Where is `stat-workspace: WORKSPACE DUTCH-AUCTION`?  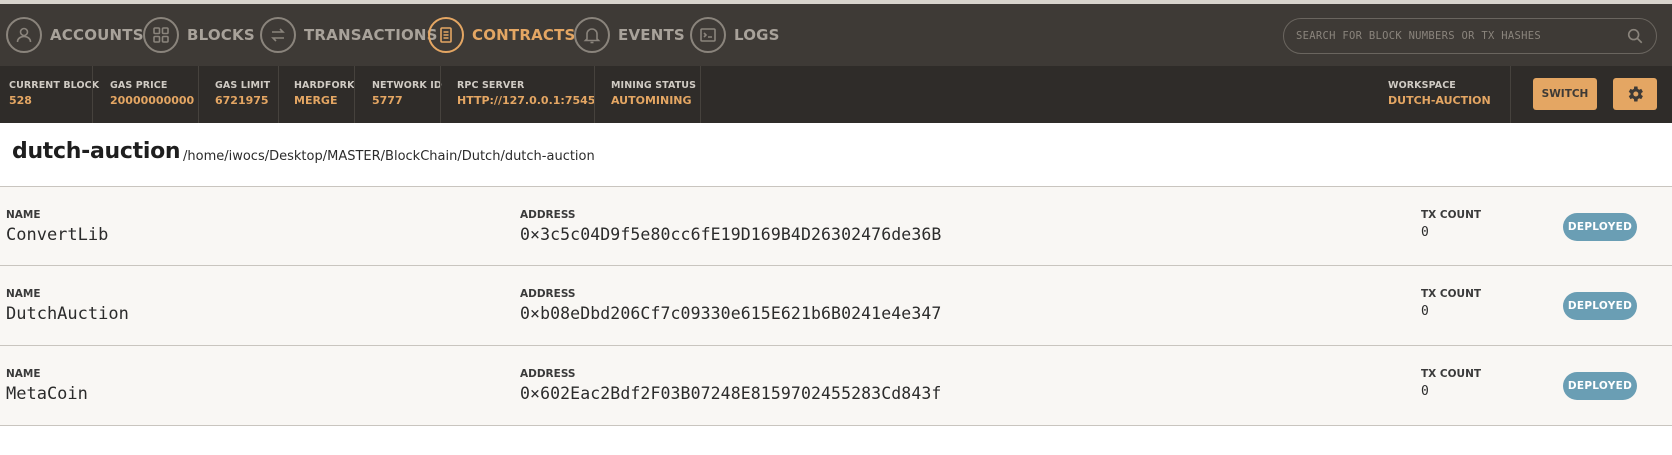
stat-workspace: WORKSPACE DUTCH-AUCTION is located at coordinates (1439, 93).